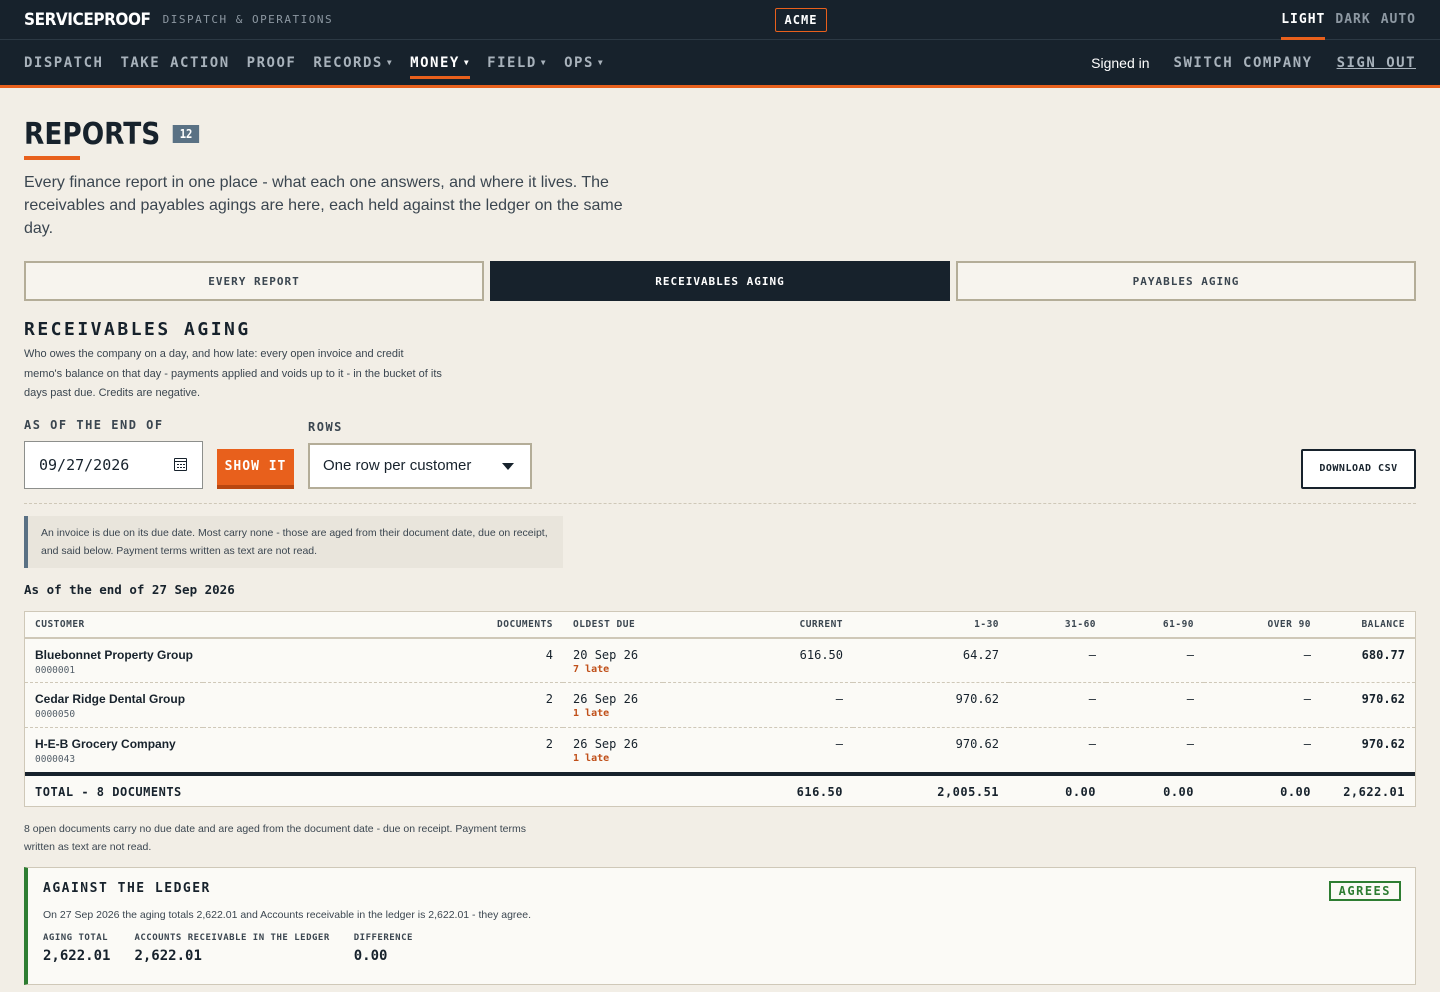 Image resolution: width=1440 pixels, height=992 pixels. I want to click on brand-logo: SERVICEPROOF, so click(87, 20).